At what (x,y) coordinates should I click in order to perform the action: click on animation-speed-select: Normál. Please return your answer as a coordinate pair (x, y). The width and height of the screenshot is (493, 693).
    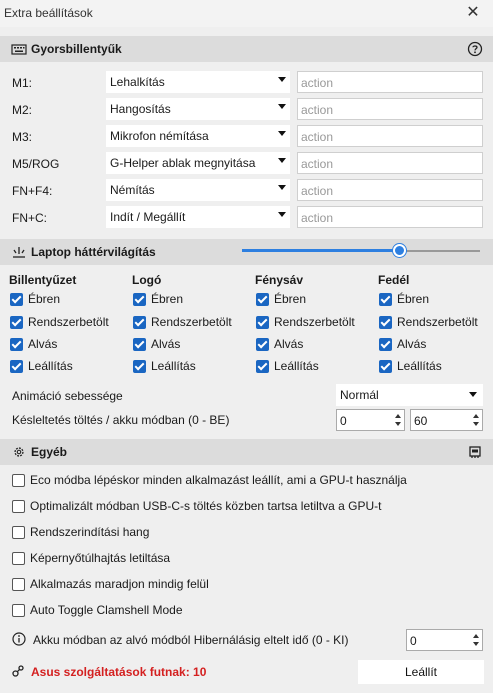
    Looking at the image, I should click on (409, 395).